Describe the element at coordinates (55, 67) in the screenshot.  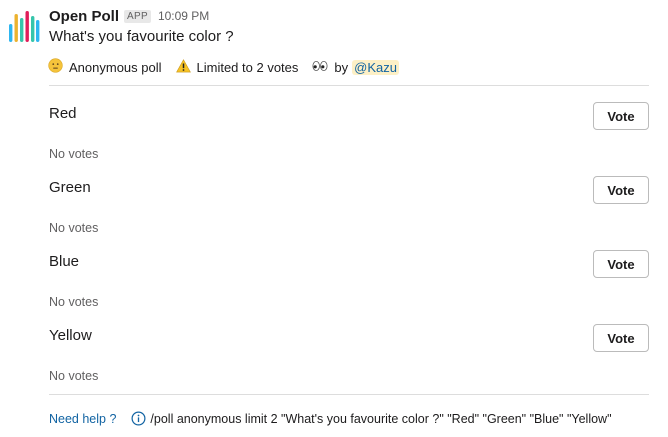
I see `neutral-face-icon` at that location.